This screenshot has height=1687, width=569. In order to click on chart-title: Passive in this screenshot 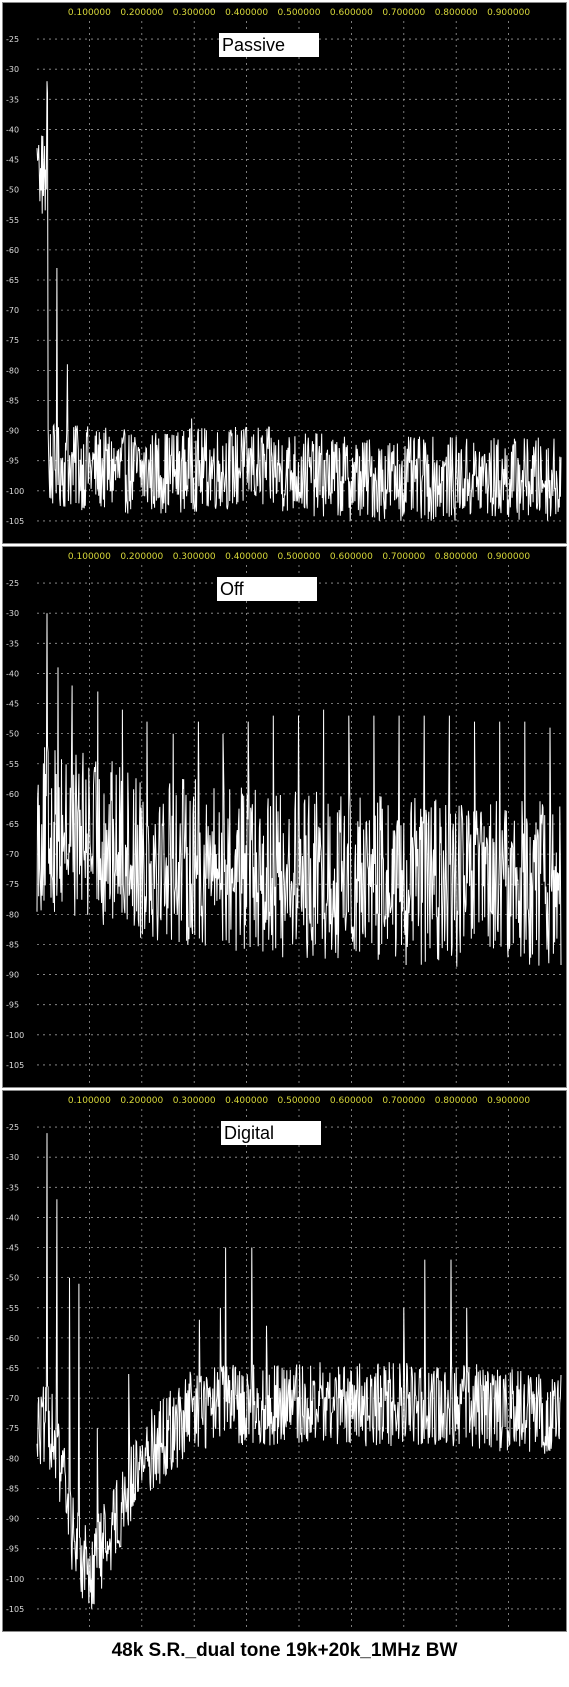, I will do `click(253, 45)`.